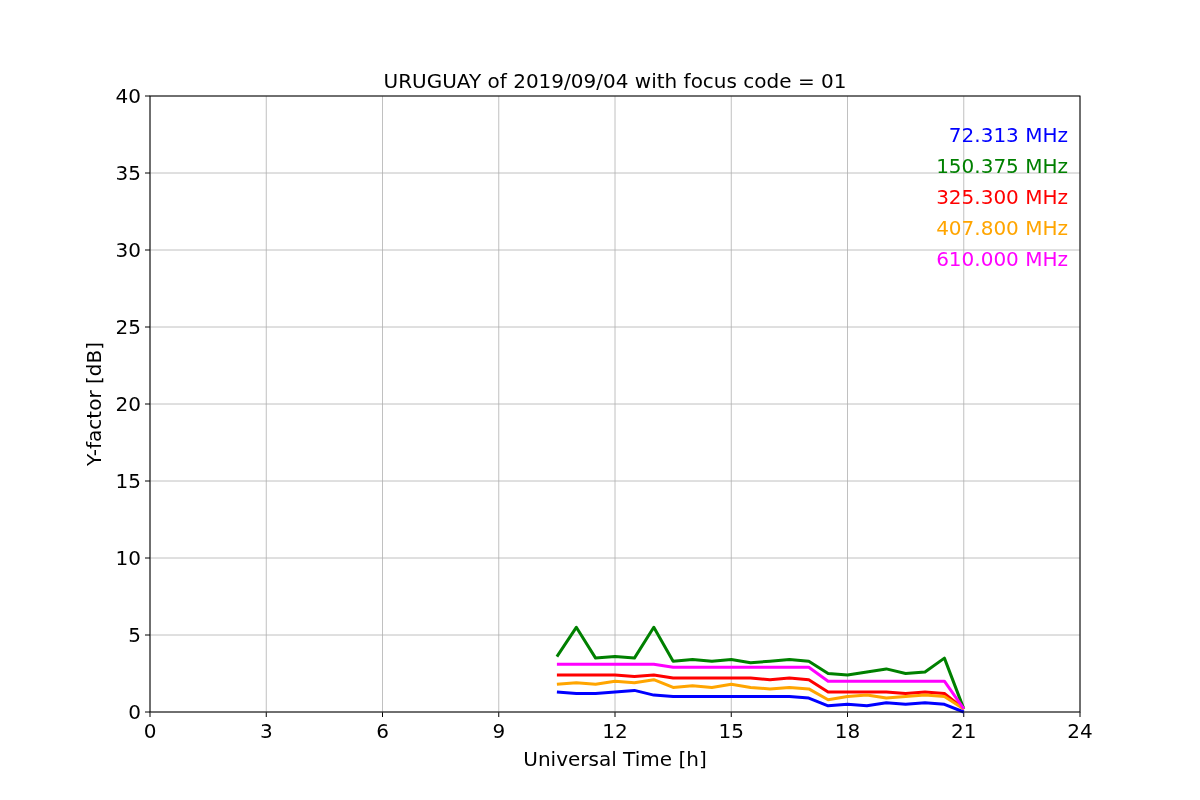 The image size is (1200, 800). I want to click on y-axis-label: Y-factor [dB], so click(94, 404).